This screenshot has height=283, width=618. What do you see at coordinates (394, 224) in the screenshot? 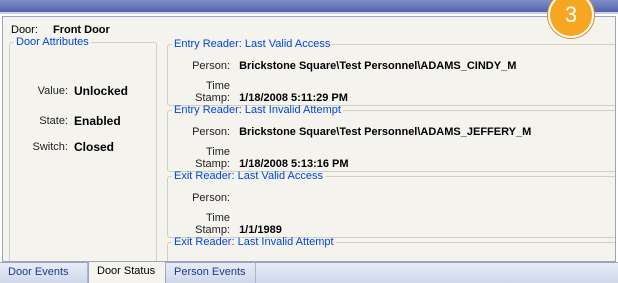
I see `time-stamp-row: Time Stamp: 1/1/1989` at bounding box center [394, 224].